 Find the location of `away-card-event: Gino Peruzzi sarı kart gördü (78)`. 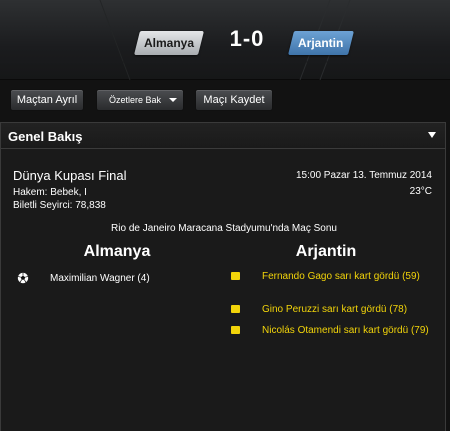

away-card-event: Gino Peruzzi sarı kart gördü (78) is located at coordinates (335, 309).